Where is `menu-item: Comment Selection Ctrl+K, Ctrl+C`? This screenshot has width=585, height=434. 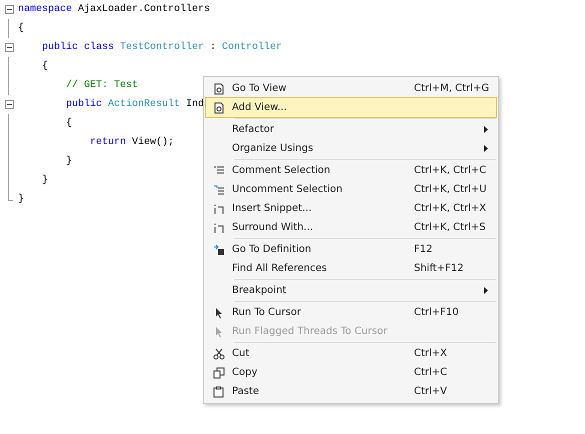 menu-item: Comment Selection Ctrl+K, Ctrl+C is located at coordinates (351, 170).